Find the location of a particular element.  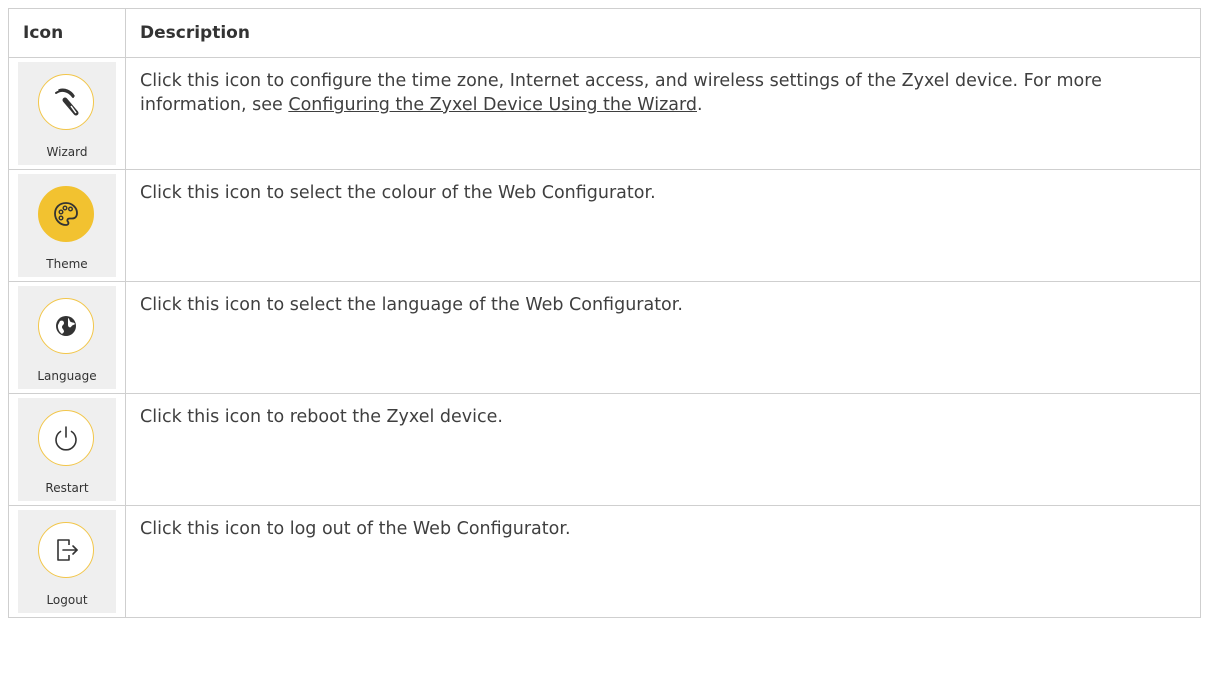

icon-cell: Logout is located at coordinates (67, 561).